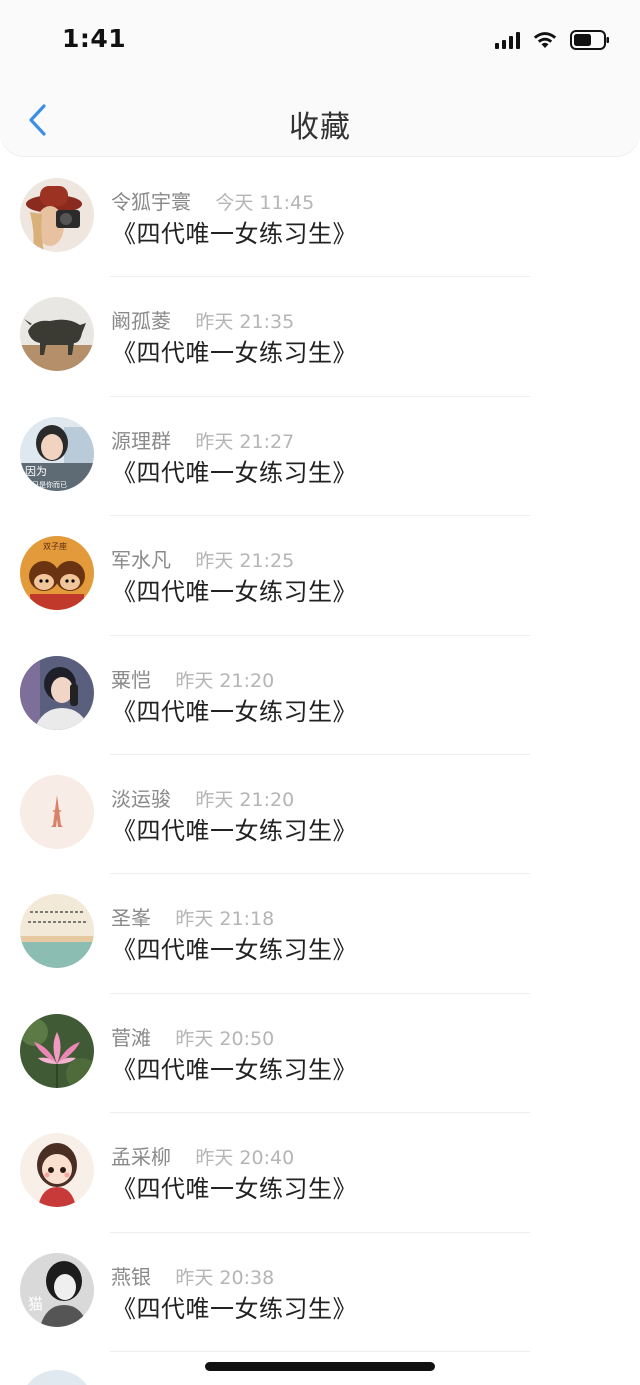 The width and height of the screenshot is (640, 1385). What do you see at coordinates (131, 918) in the screenshot?
I see `username: 圣峯` at bounding box center [131, 918].